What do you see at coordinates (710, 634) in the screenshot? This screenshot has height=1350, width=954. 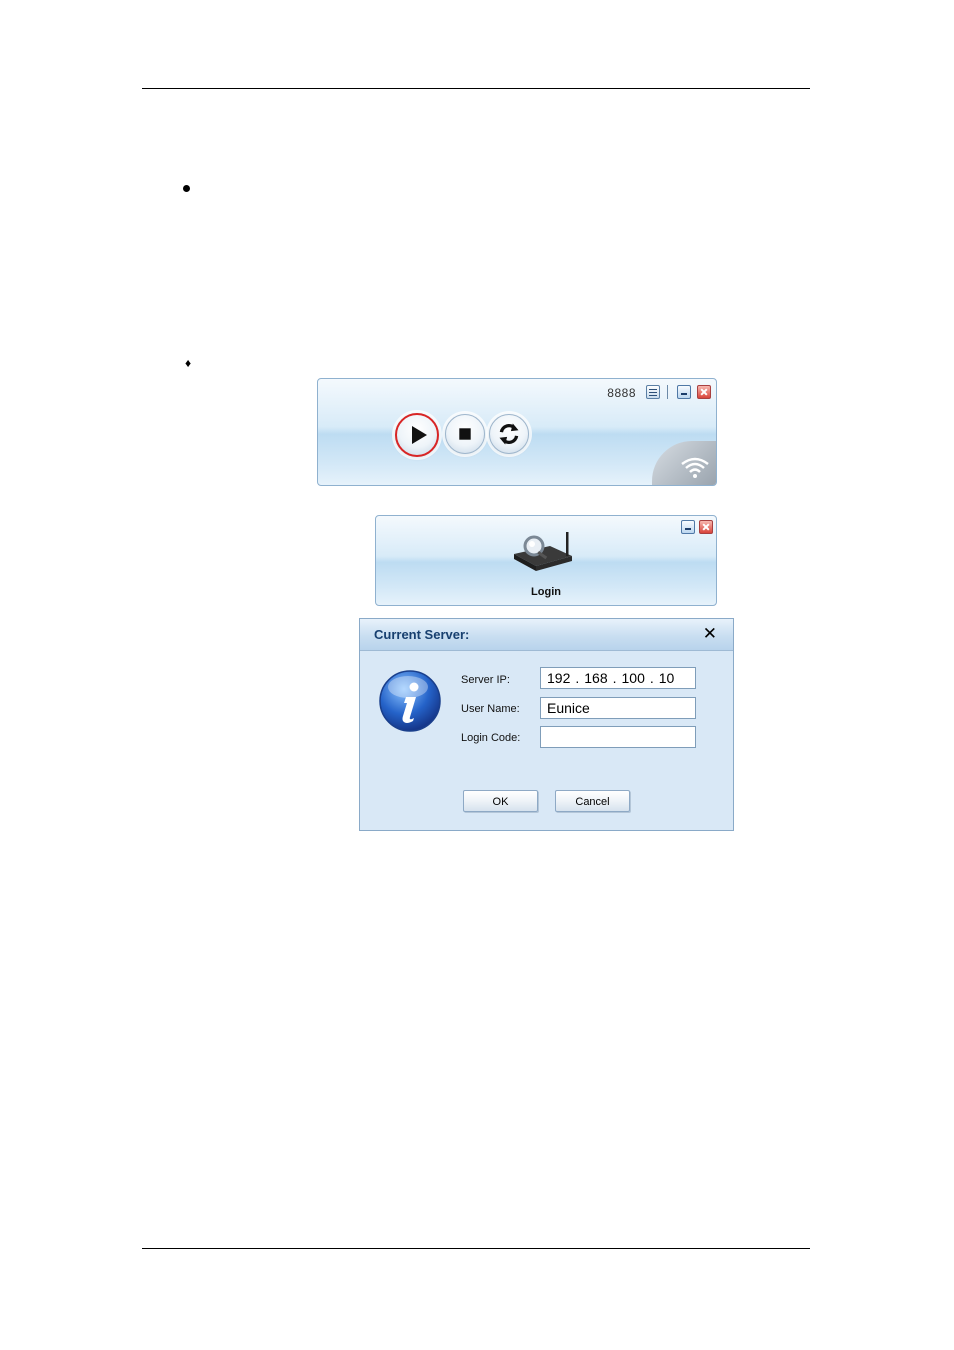 I see `close-icon: ✕` at bounding box center [710, 634].